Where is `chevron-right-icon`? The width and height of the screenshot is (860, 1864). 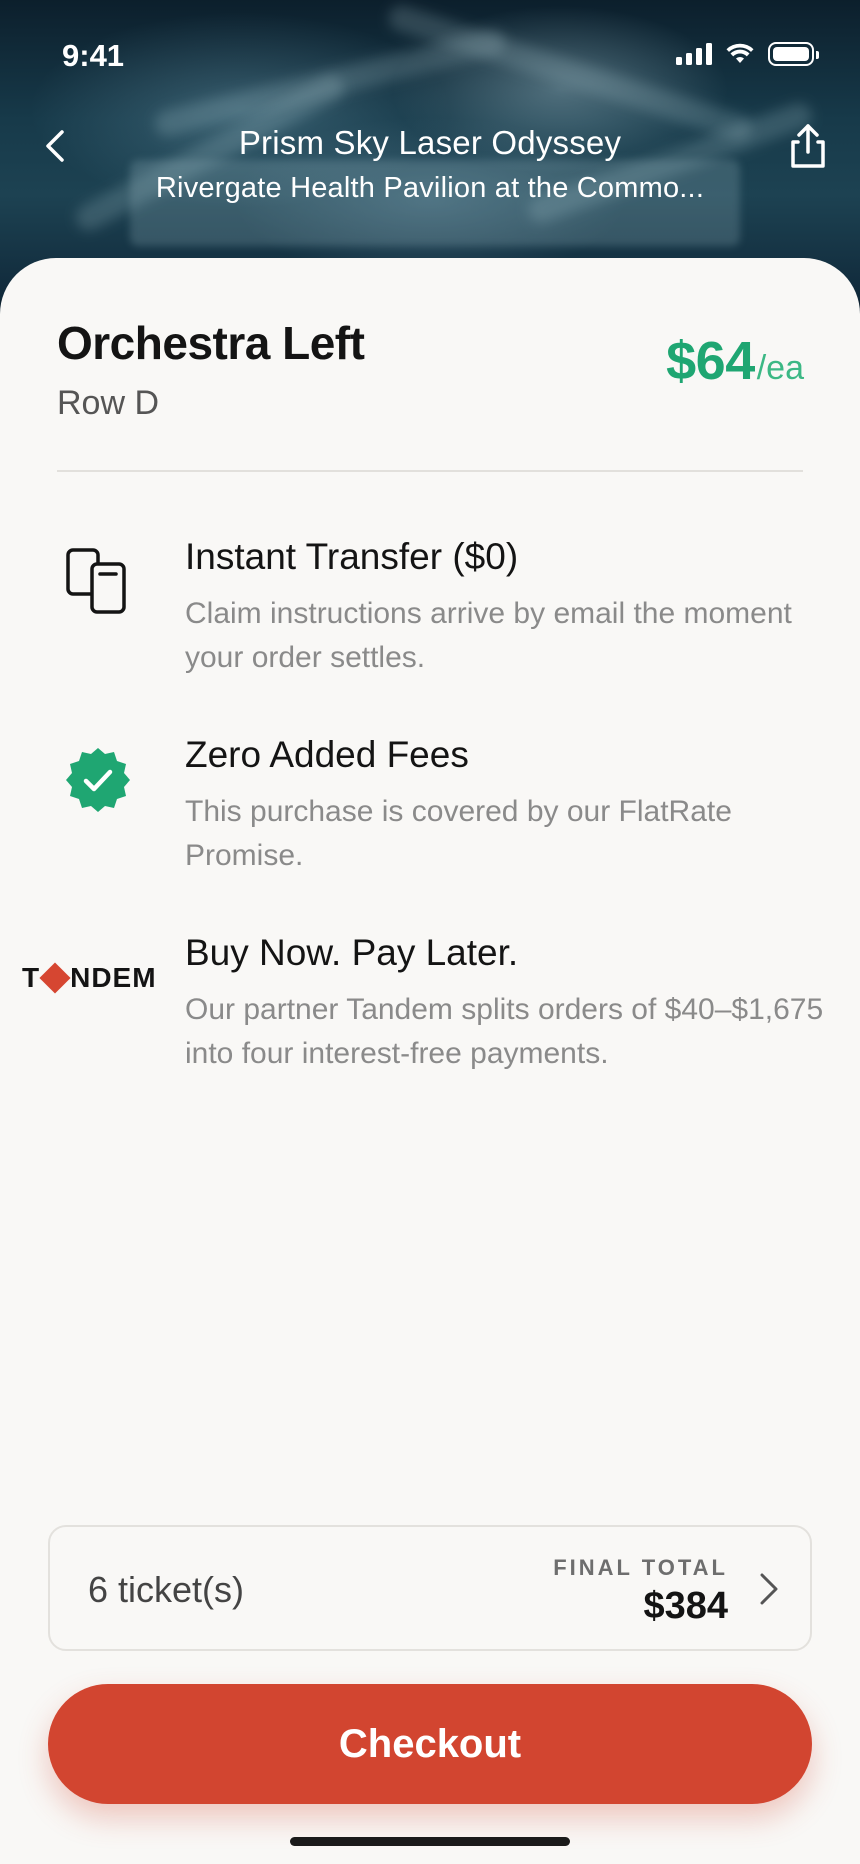 chevron-right-icon is located at coordinates (769, 1589).